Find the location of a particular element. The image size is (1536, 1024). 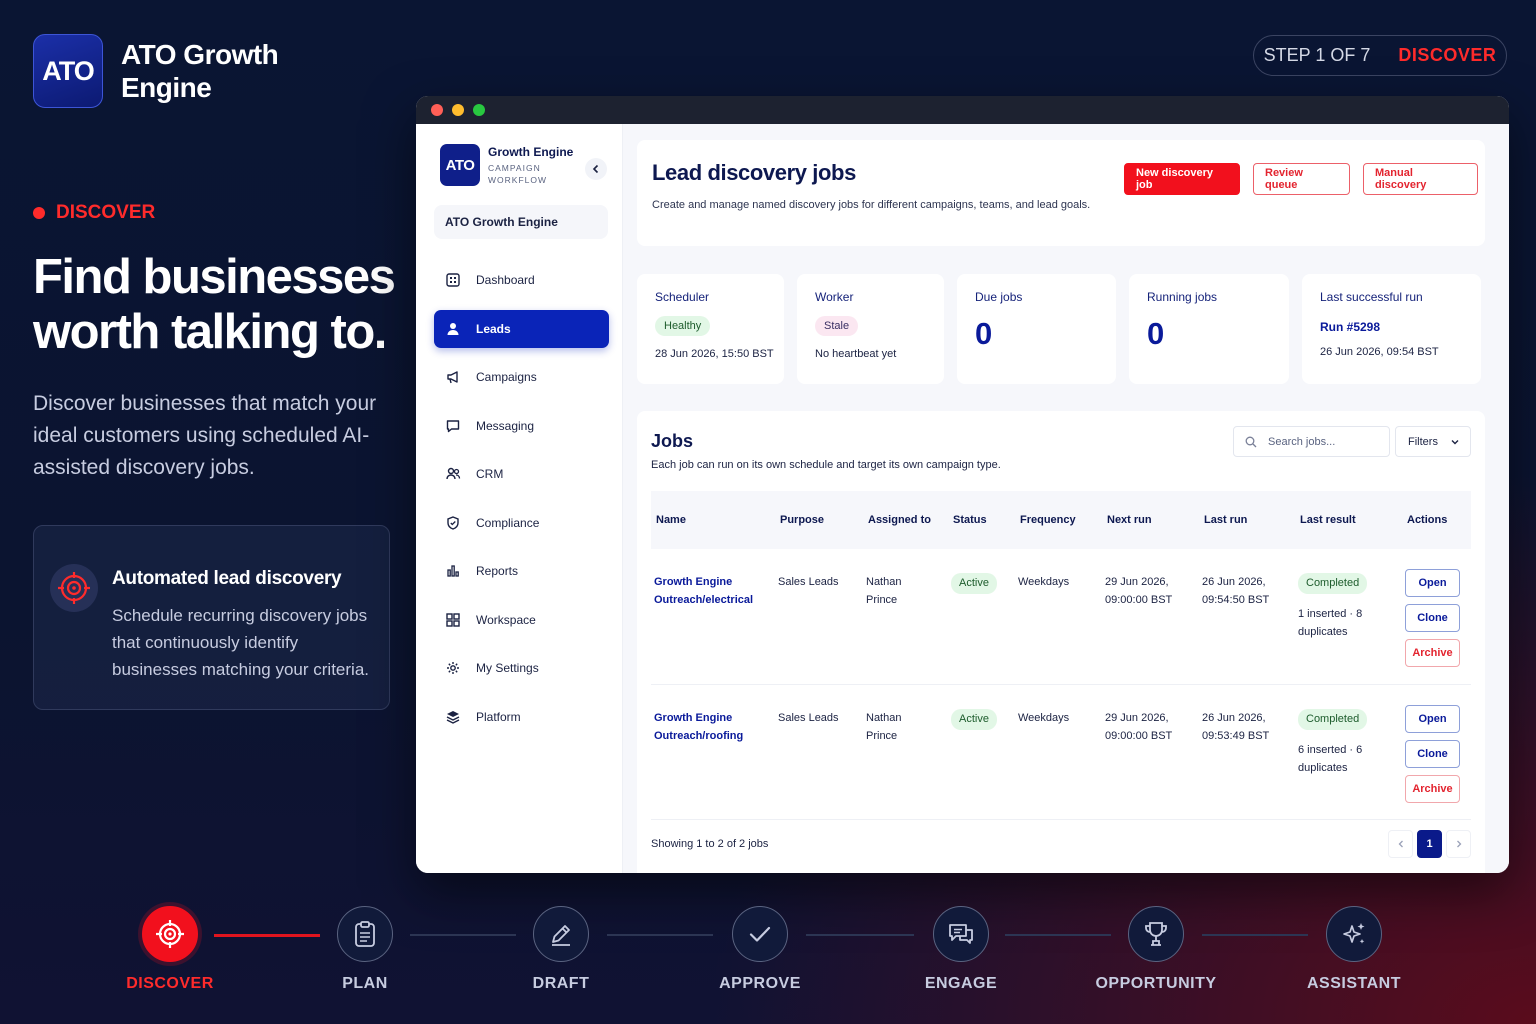

sparkle-icon is located at coordinates (1354, 933).